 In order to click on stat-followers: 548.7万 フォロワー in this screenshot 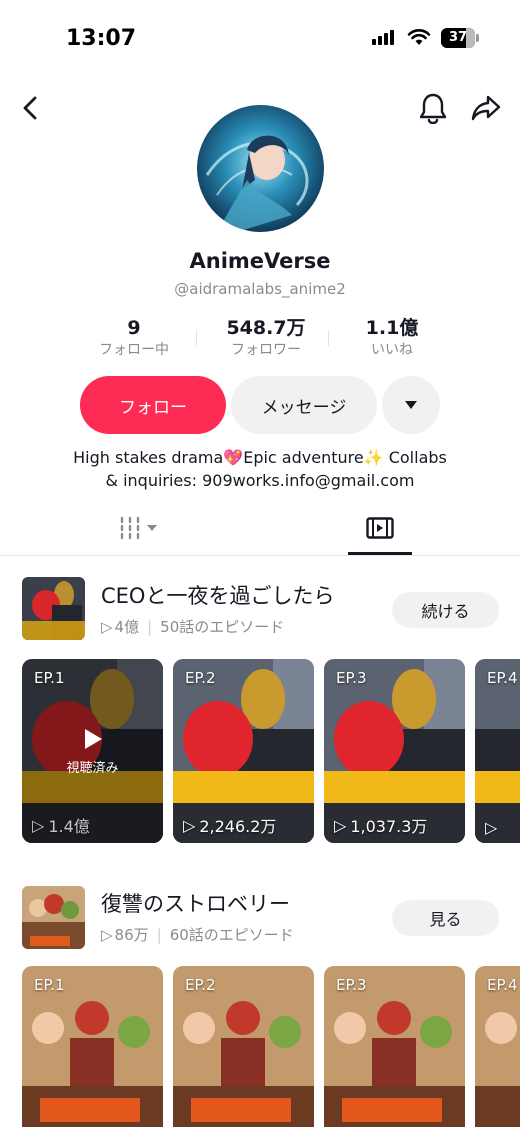, I will do `click(266, 338)`.